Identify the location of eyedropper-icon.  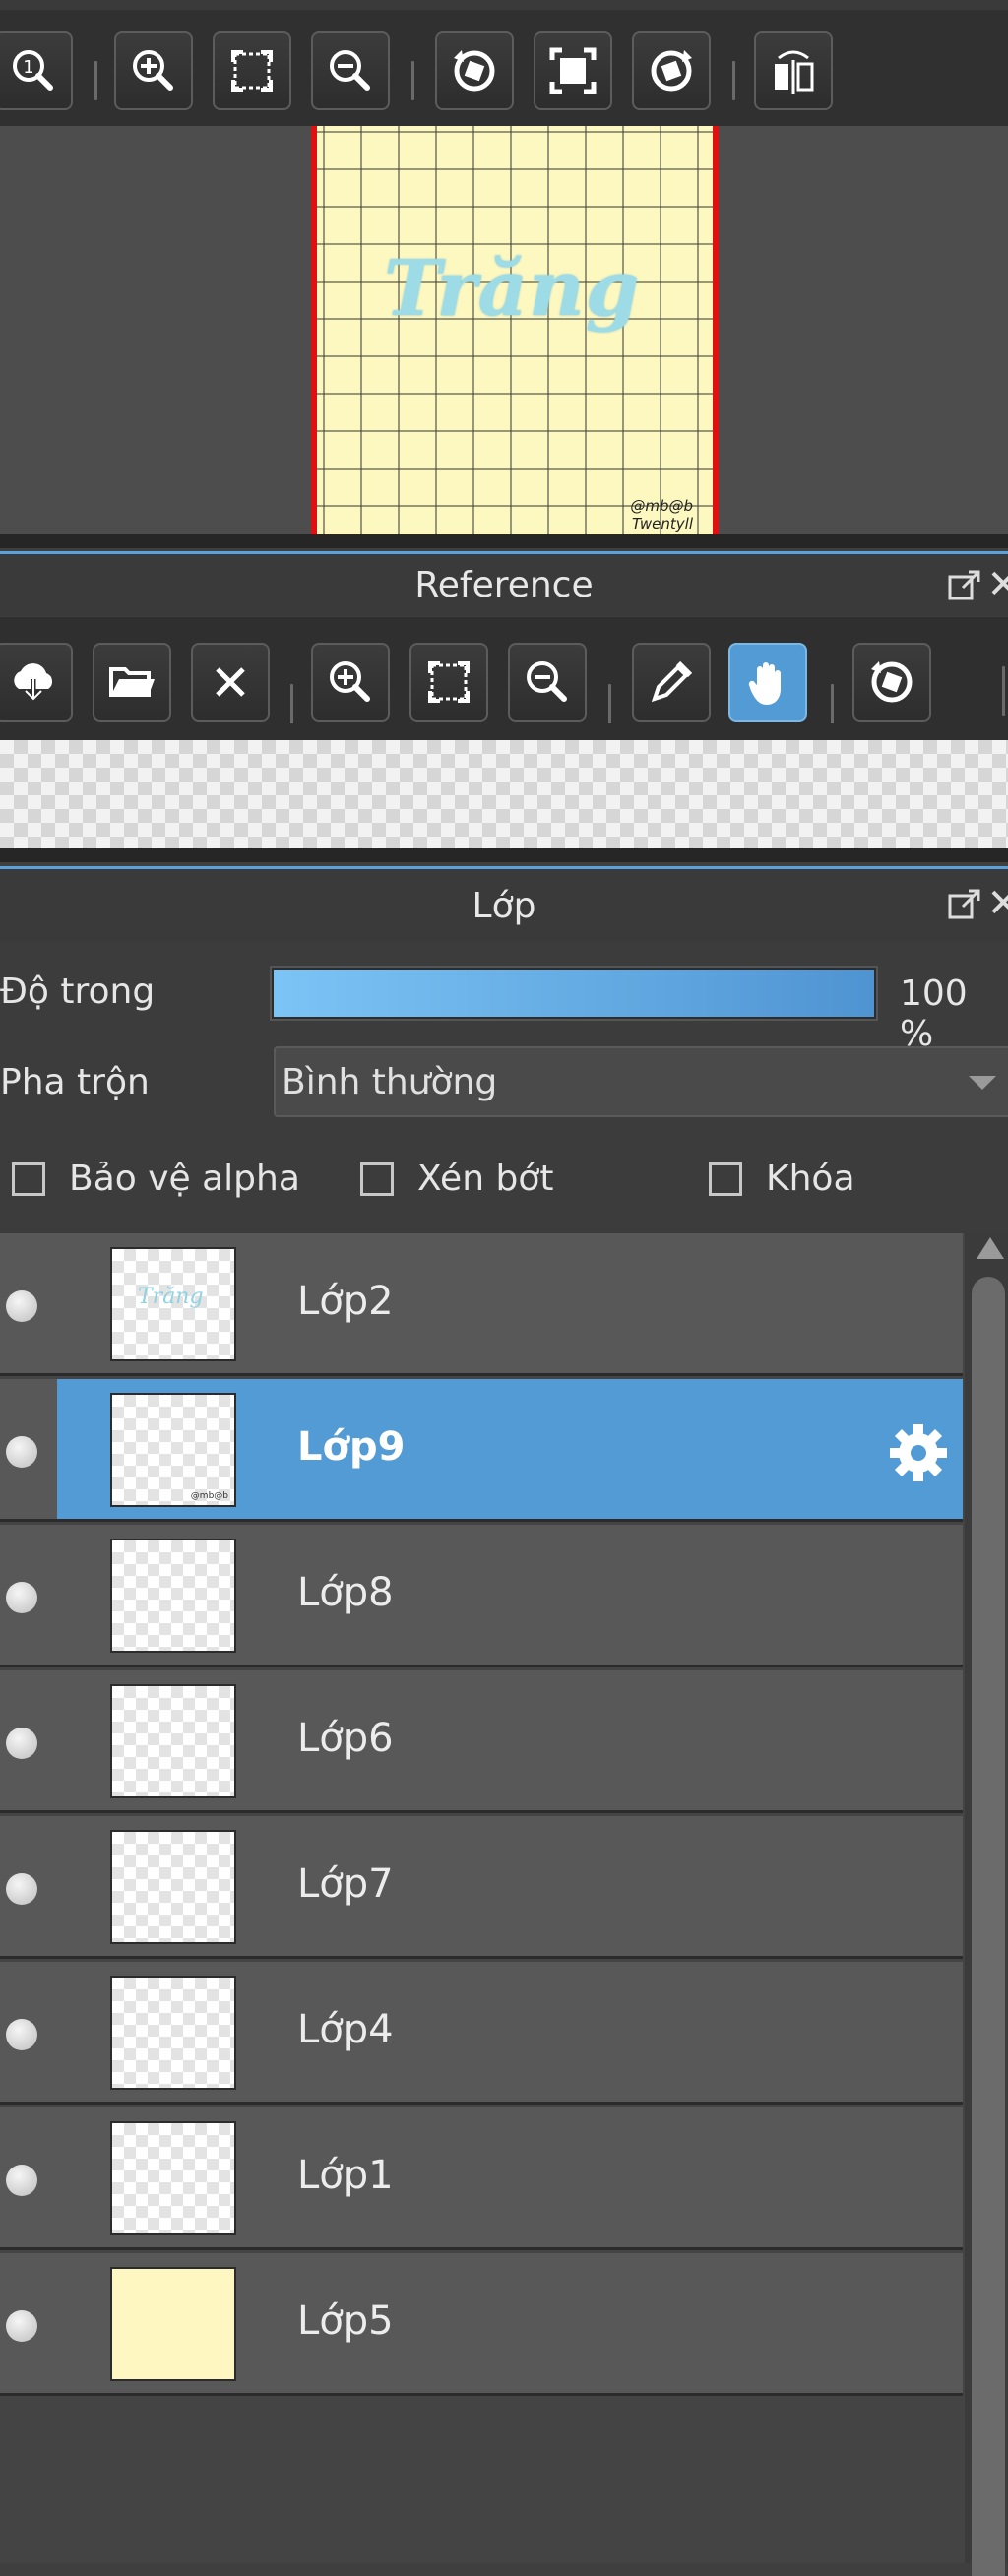
(672, 682).